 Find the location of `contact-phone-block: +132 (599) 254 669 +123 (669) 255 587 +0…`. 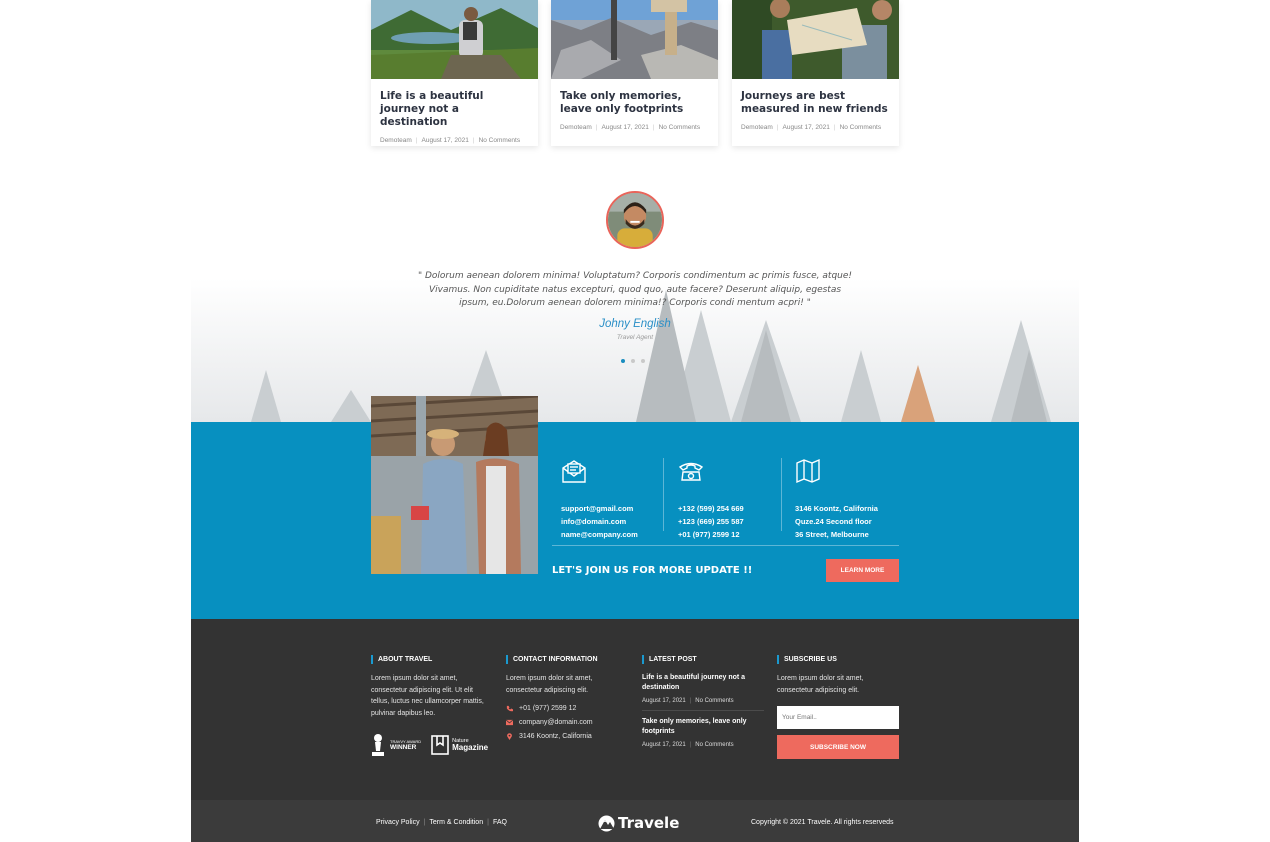

contact-phone-block: +132 (599) 254 669 +123 (669) 255 587 +0… is located at coordinates (733, 499).